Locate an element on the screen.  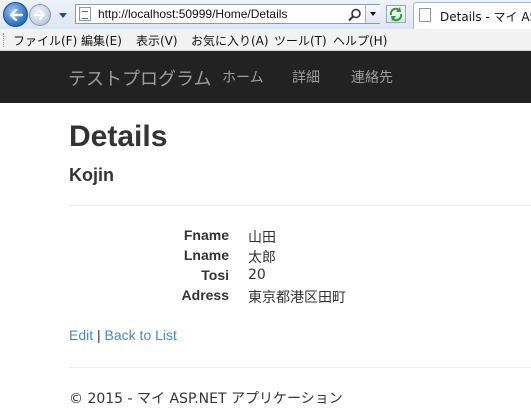
menu-favorites: お気に入り(A) is located at coordinates (230, 40).